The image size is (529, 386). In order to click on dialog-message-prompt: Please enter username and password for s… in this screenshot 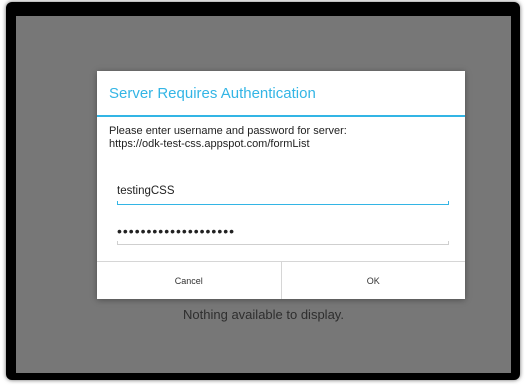, I will do `click(228, 131)`.